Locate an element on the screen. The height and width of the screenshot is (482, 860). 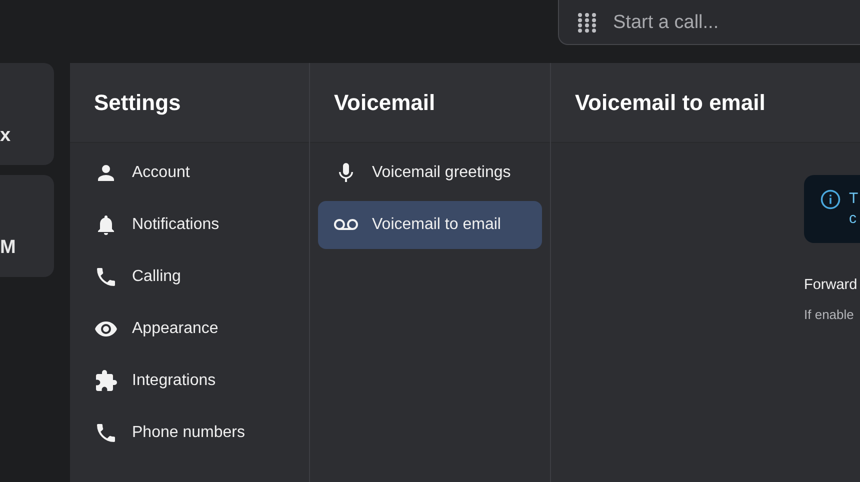
info-icon is located at coordinates (830, 199).